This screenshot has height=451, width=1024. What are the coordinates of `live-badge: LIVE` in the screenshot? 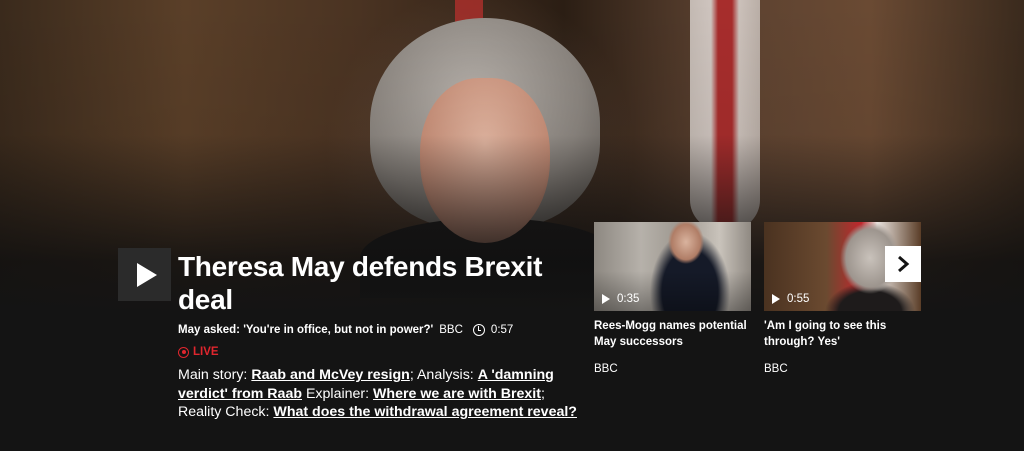 It's located at (198, 352).